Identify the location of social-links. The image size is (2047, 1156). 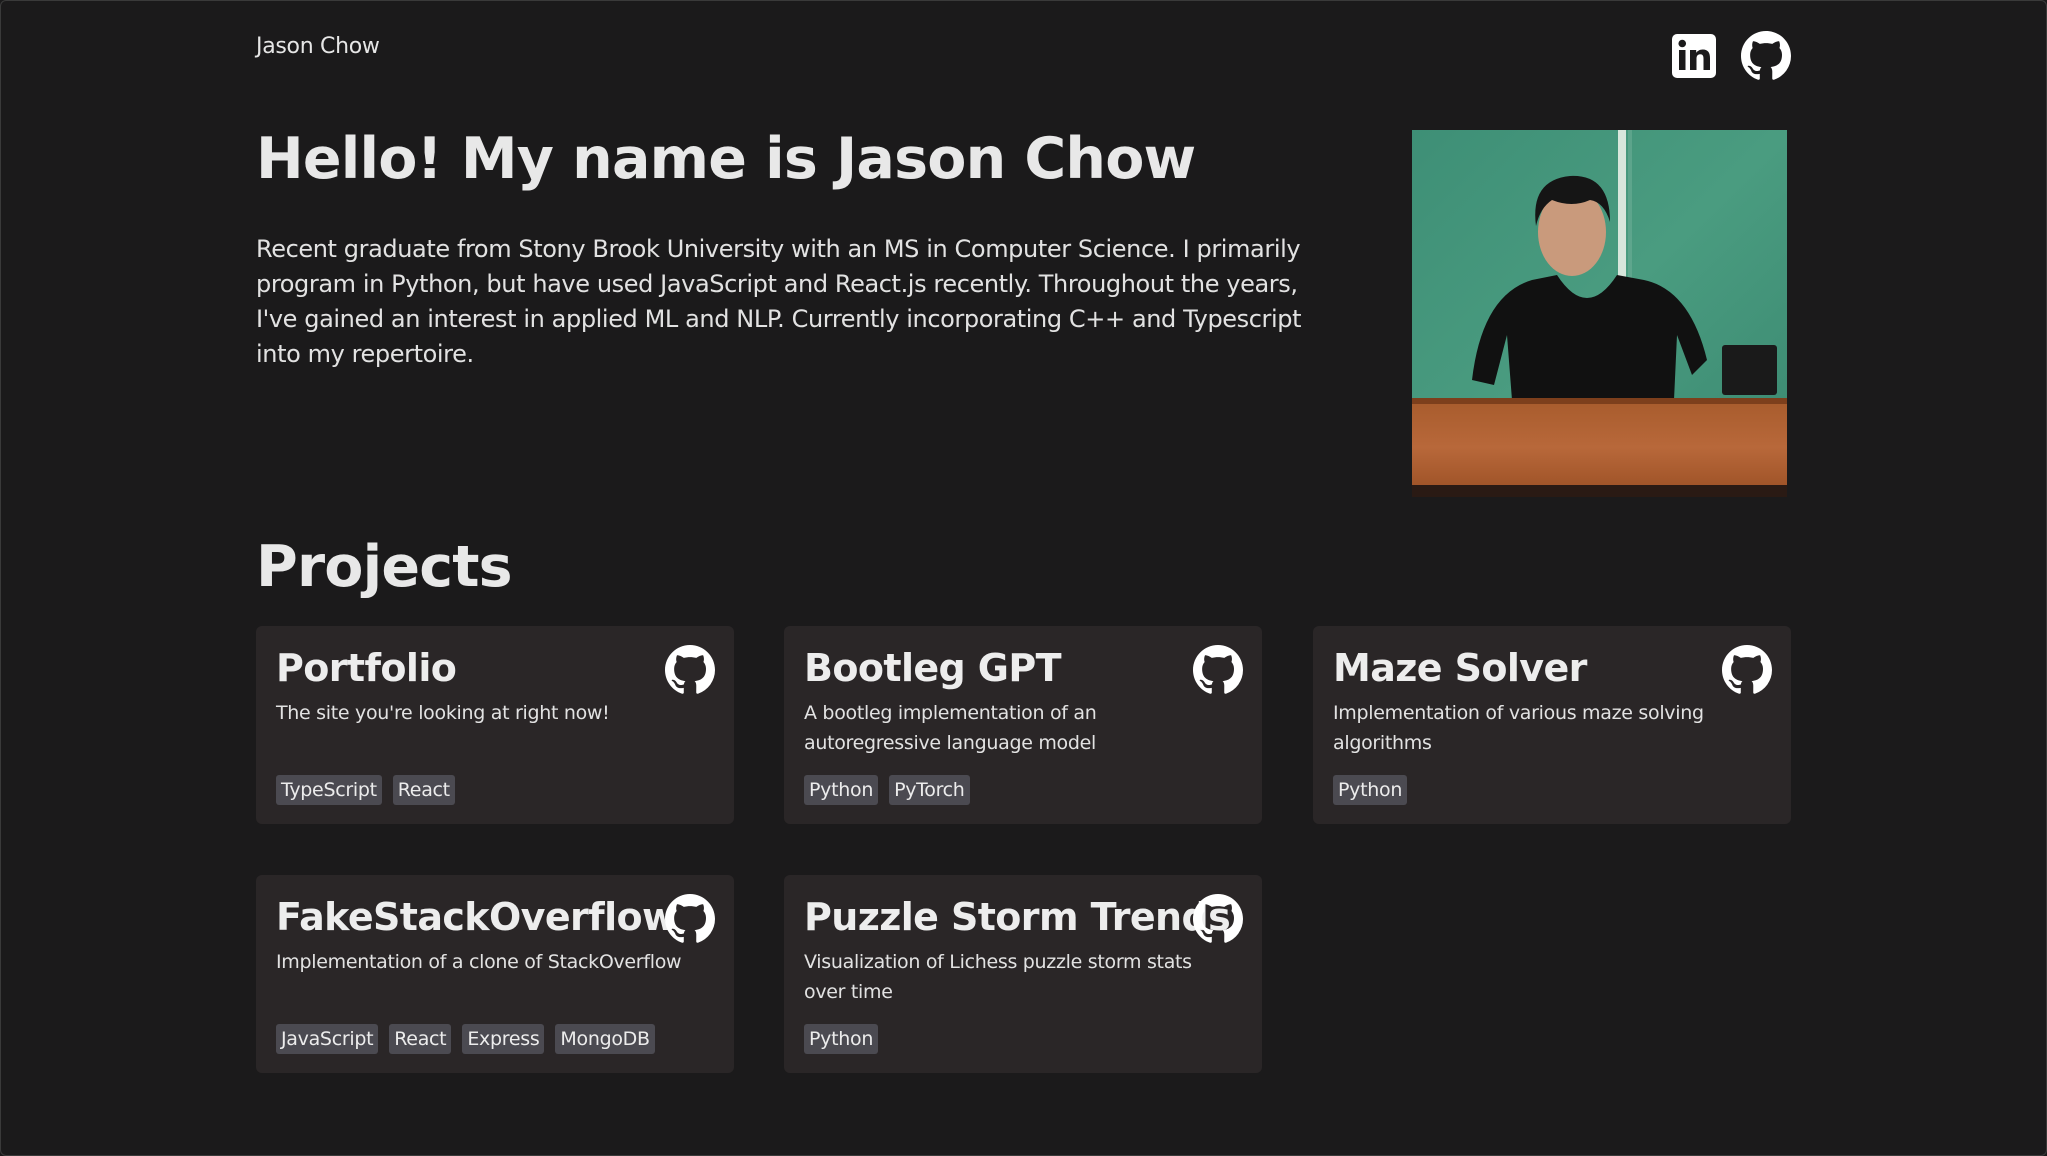
(1730, 56).